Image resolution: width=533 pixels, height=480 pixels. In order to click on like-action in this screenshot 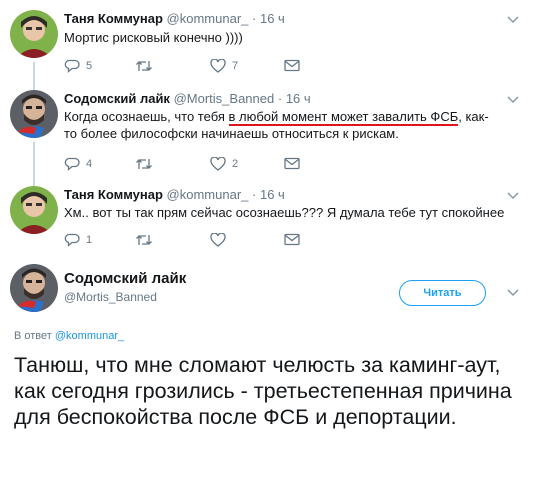, I will do `click(218, 240)`.